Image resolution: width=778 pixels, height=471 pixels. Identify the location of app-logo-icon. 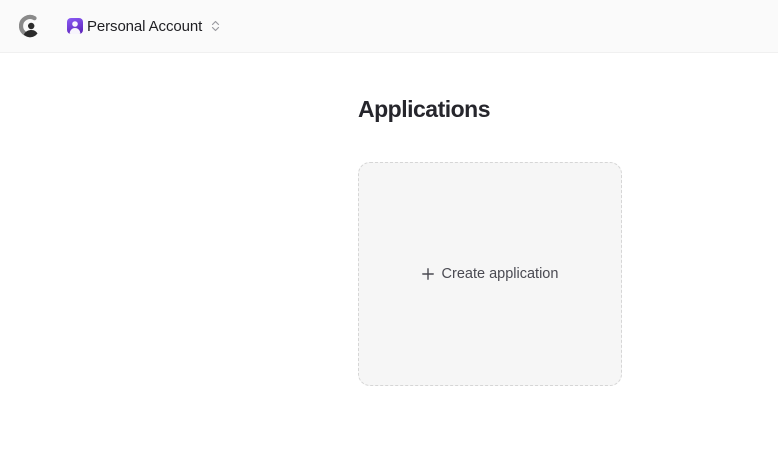
(30, 26).